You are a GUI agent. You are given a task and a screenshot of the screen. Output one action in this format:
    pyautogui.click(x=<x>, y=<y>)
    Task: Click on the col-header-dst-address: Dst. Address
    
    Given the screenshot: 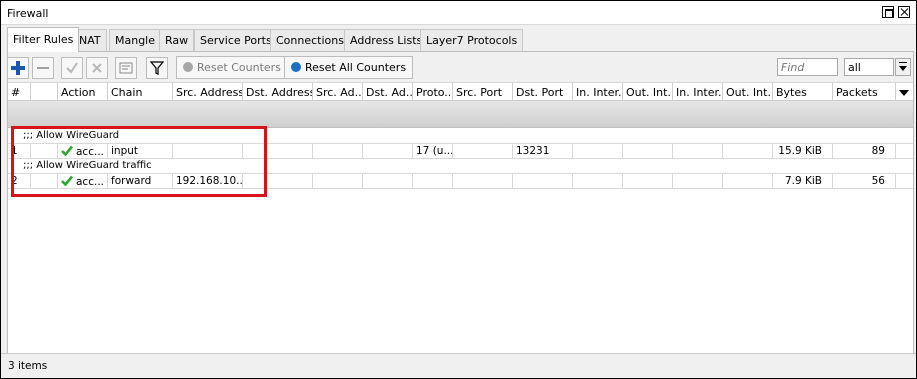 What is the action you would take?
    pyautogui.click(x=278, y=92)
    